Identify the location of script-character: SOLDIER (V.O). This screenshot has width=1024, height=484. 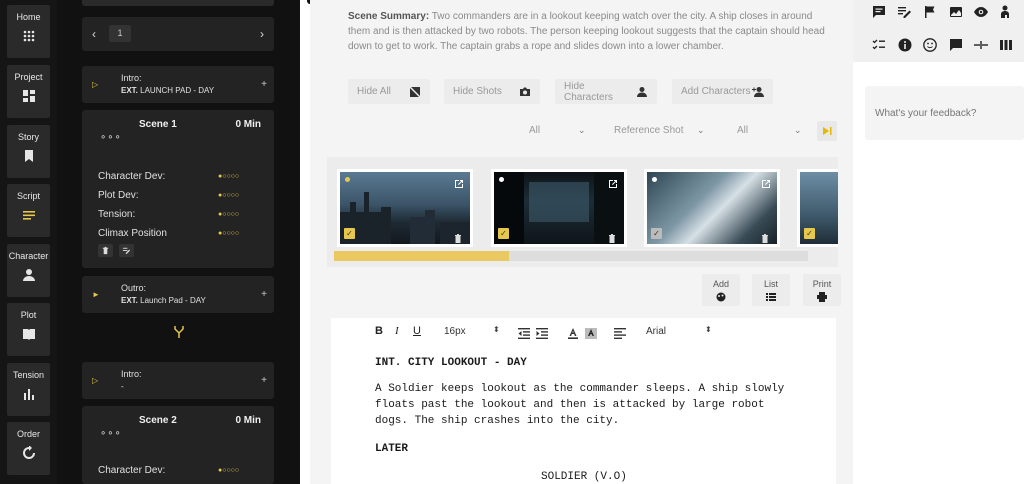
(584, 477).